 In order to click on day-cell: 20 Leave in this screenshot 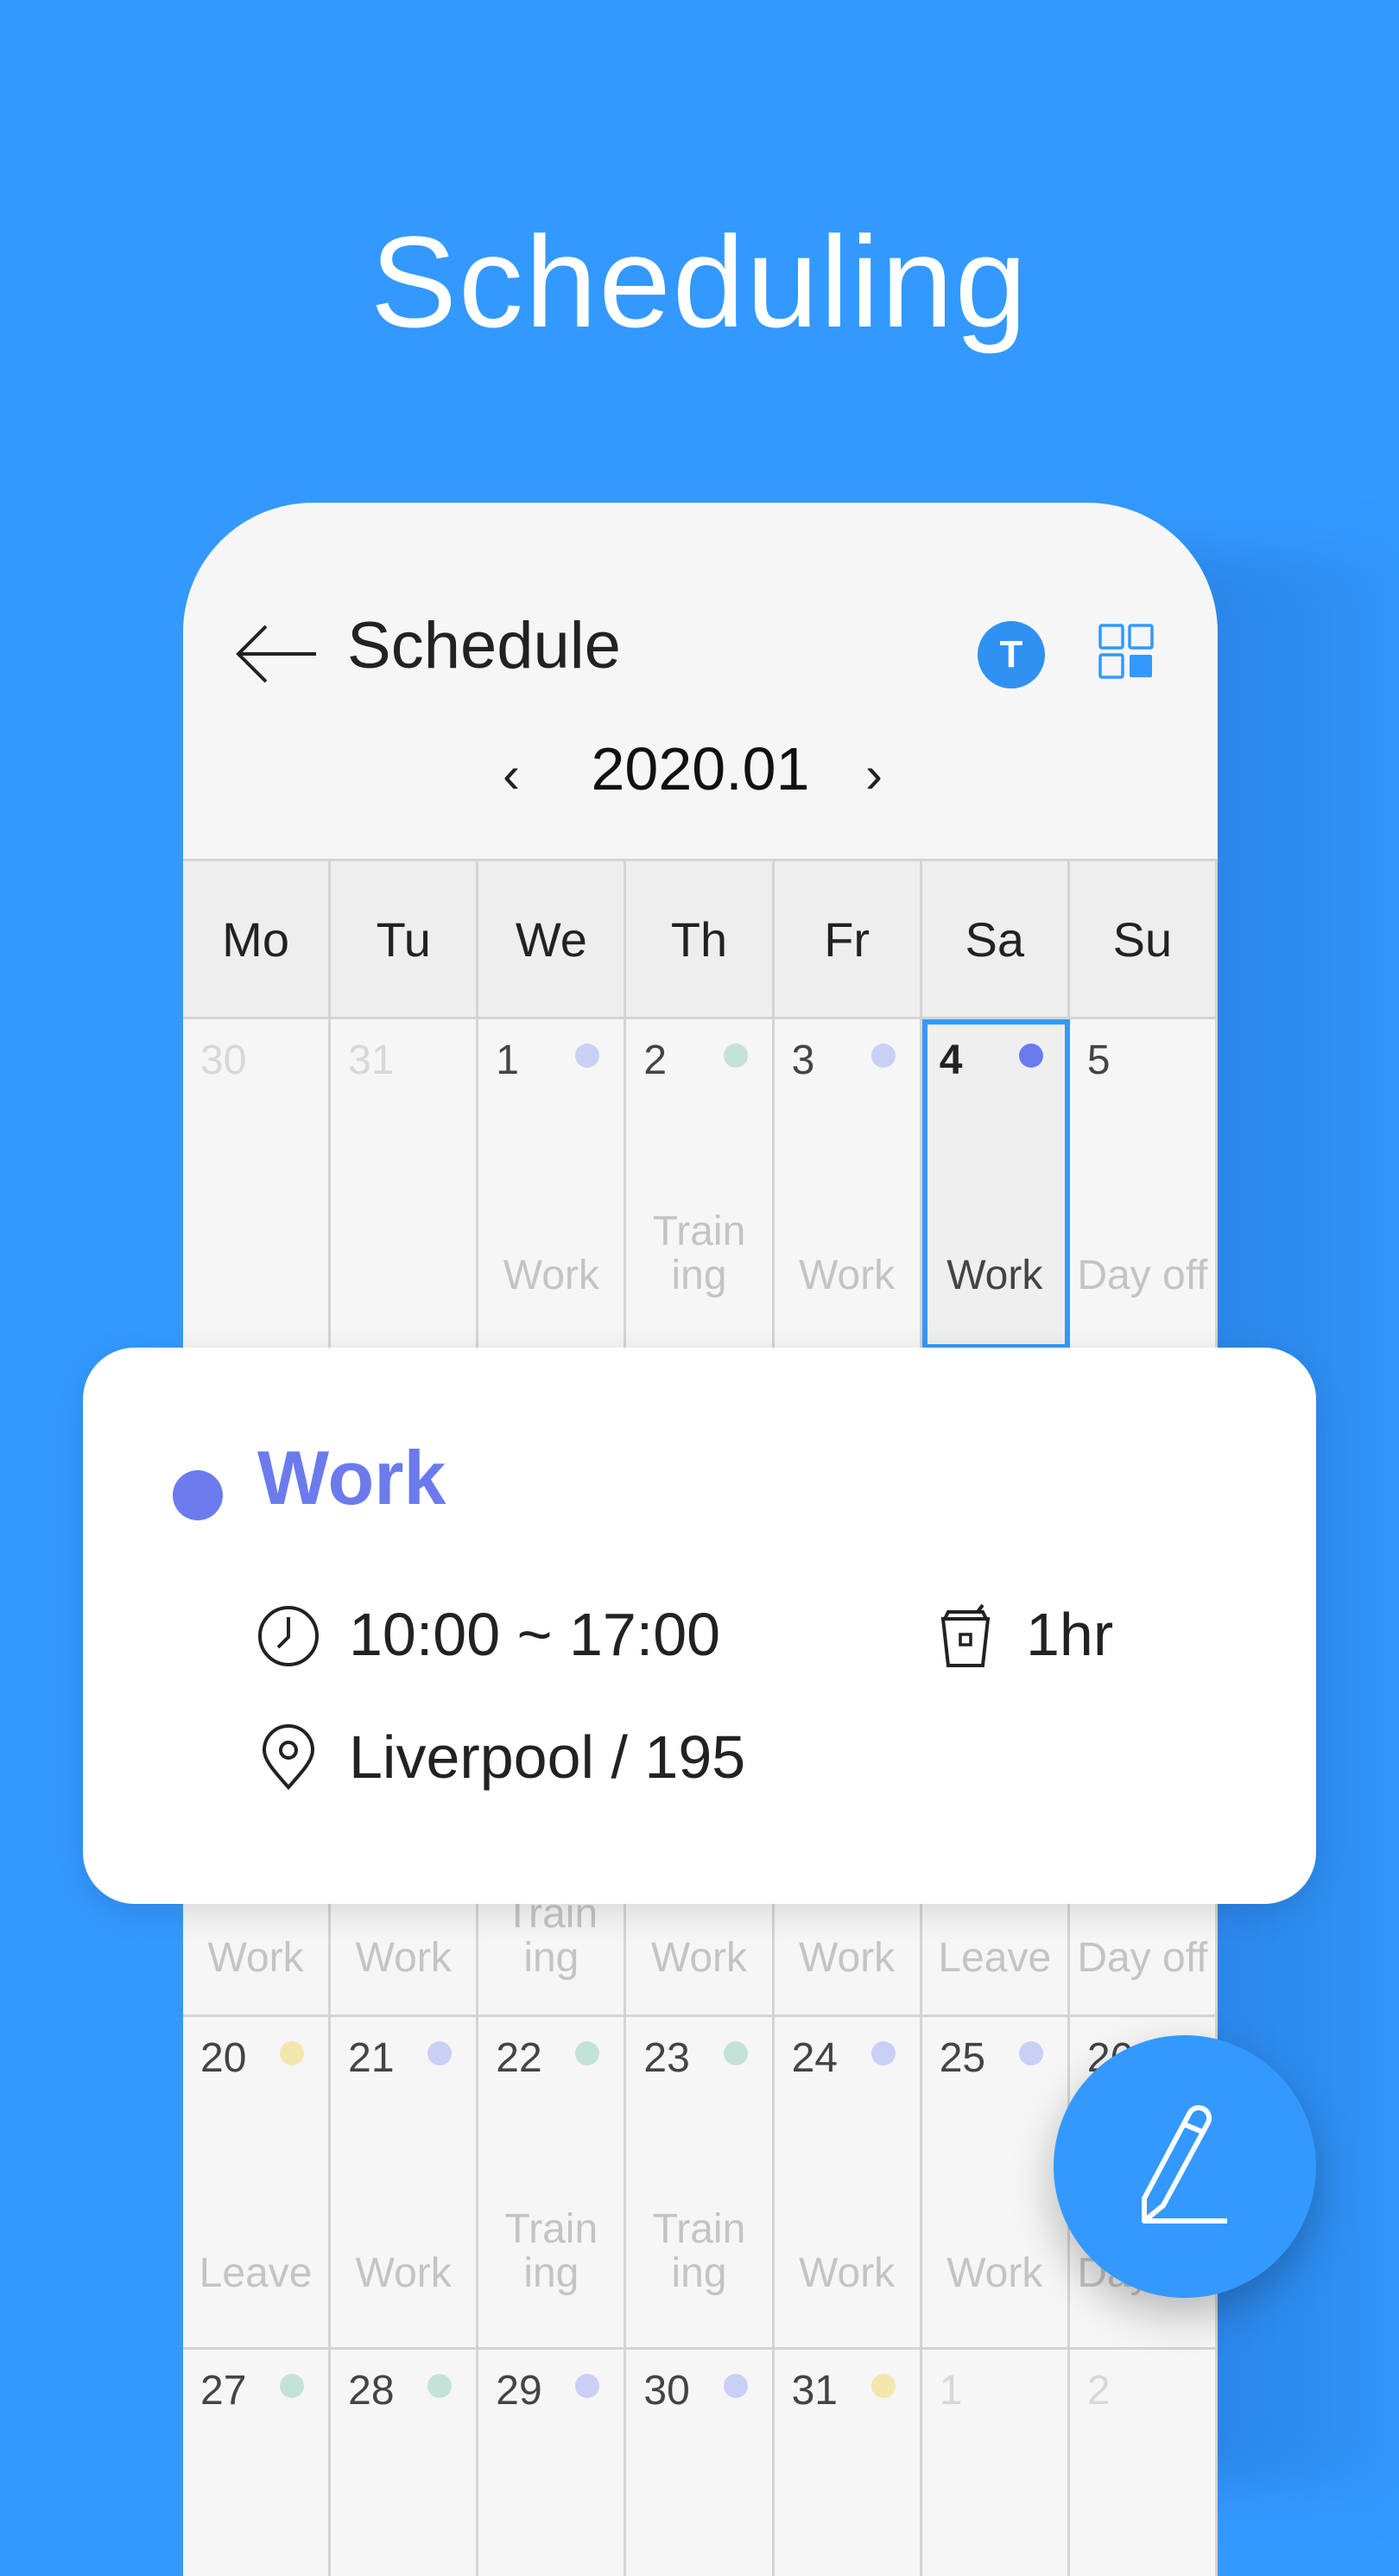, I will do `click(257, 2182)`.